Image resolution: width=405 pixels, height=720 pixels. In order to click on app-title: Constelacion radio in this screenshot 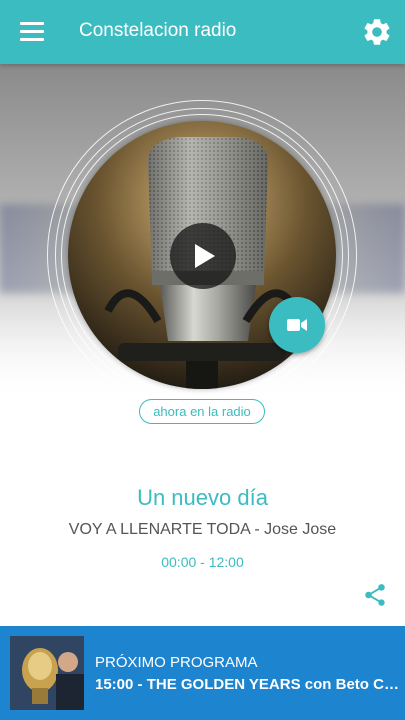, I will do `click(158, 30)`.